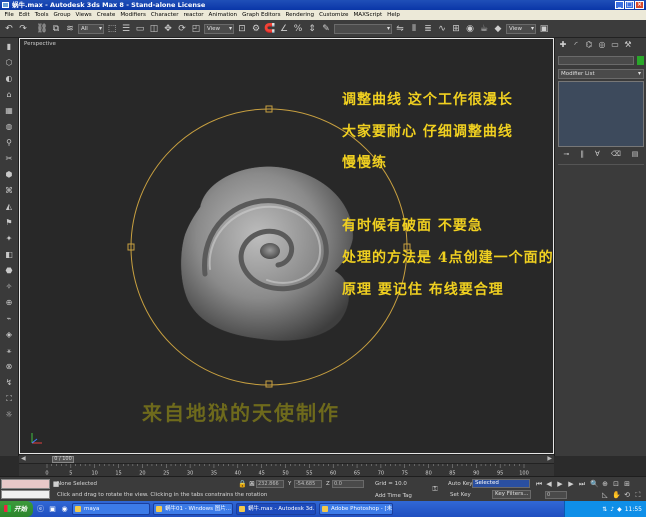  I want to click on layer-manager-icon: ≣, so click(428, 29).